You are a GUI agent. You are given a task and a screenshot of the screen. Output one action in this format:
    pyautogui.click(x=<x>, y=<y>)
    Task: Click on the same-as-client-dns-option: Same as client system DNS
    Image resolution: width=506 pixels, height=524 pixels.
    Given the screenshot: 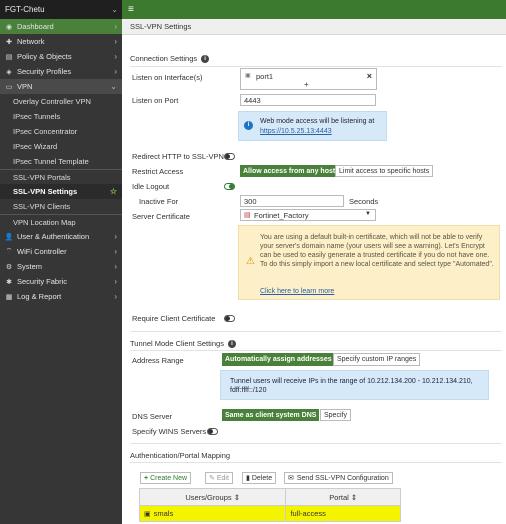 What is the action you would take?
    pyautogui.click(x=271, y=415)
    